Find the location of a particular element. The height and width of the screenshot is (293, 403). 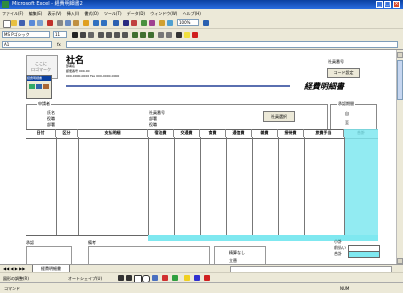

undo-icon is located at coordinates (96, 23).